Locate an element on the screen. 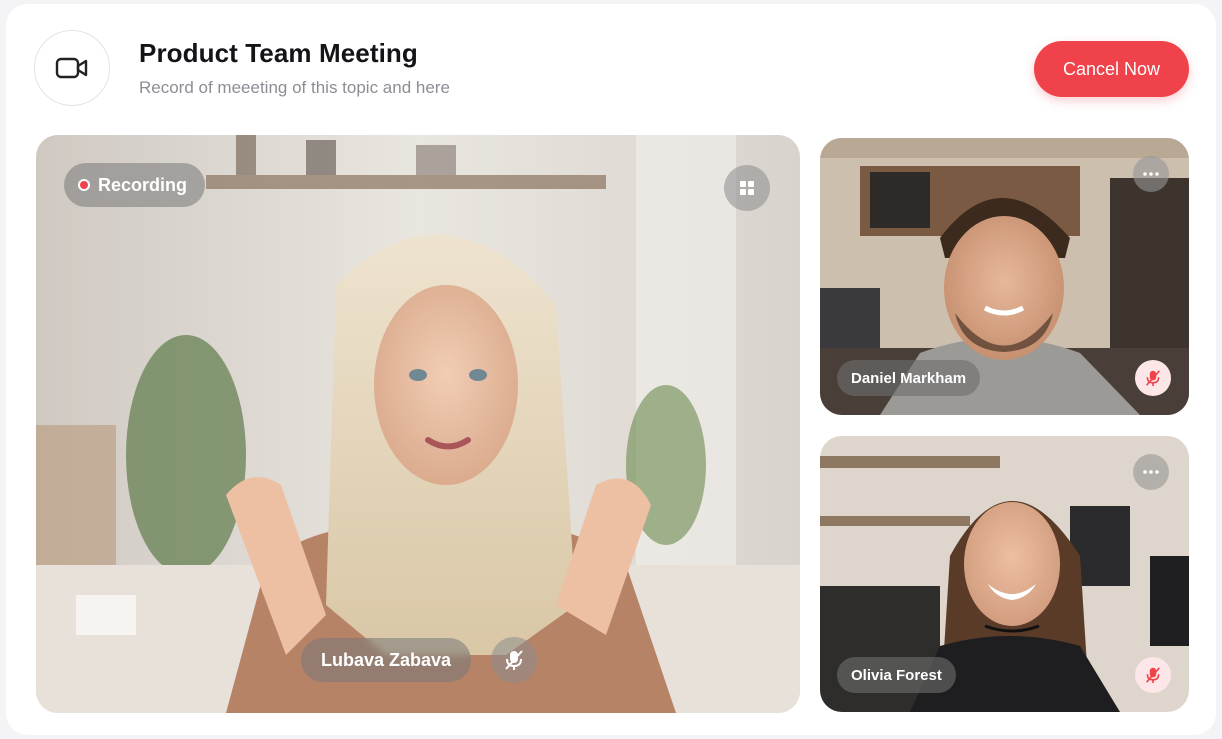 The height and width of the screenshot is (739, 1222). grid-layout-button is located at coordinates (747, 188).